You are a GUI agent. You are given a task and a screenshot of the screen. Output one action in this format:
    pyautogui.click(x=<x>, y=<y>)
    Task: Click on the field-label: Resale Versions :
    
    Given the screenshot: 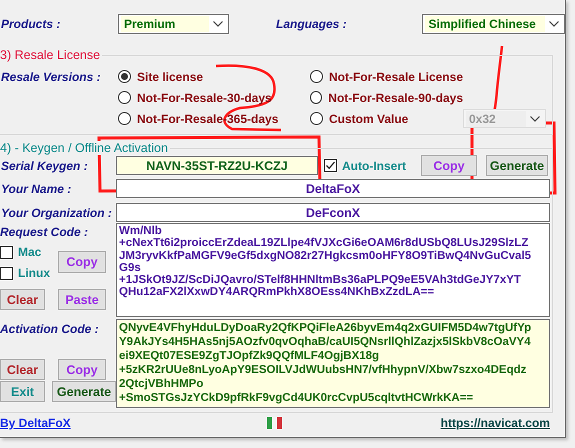 What is the action you would take?
    pyautogui.click(x=51, y=77)
    